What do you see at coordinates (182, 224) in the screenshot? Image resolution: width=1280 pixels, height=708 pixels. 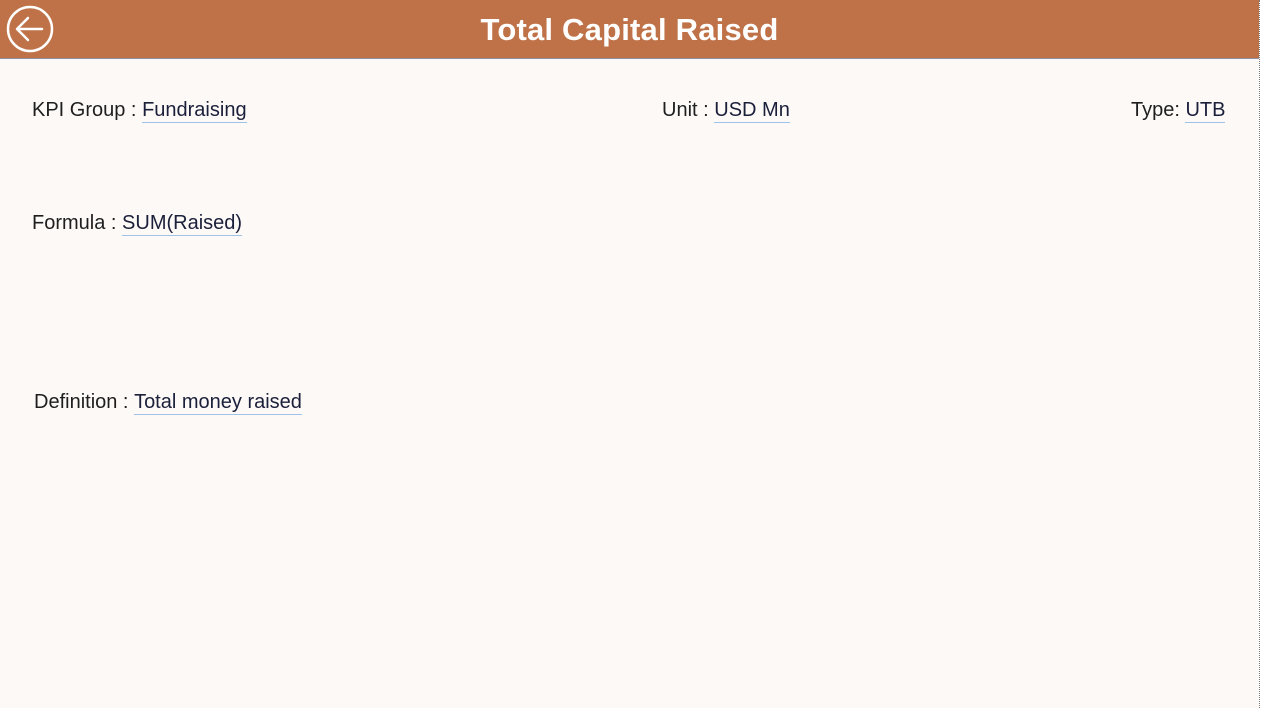 I see `formula-value: SUM(Raised)` at bounding box center [182, 224].